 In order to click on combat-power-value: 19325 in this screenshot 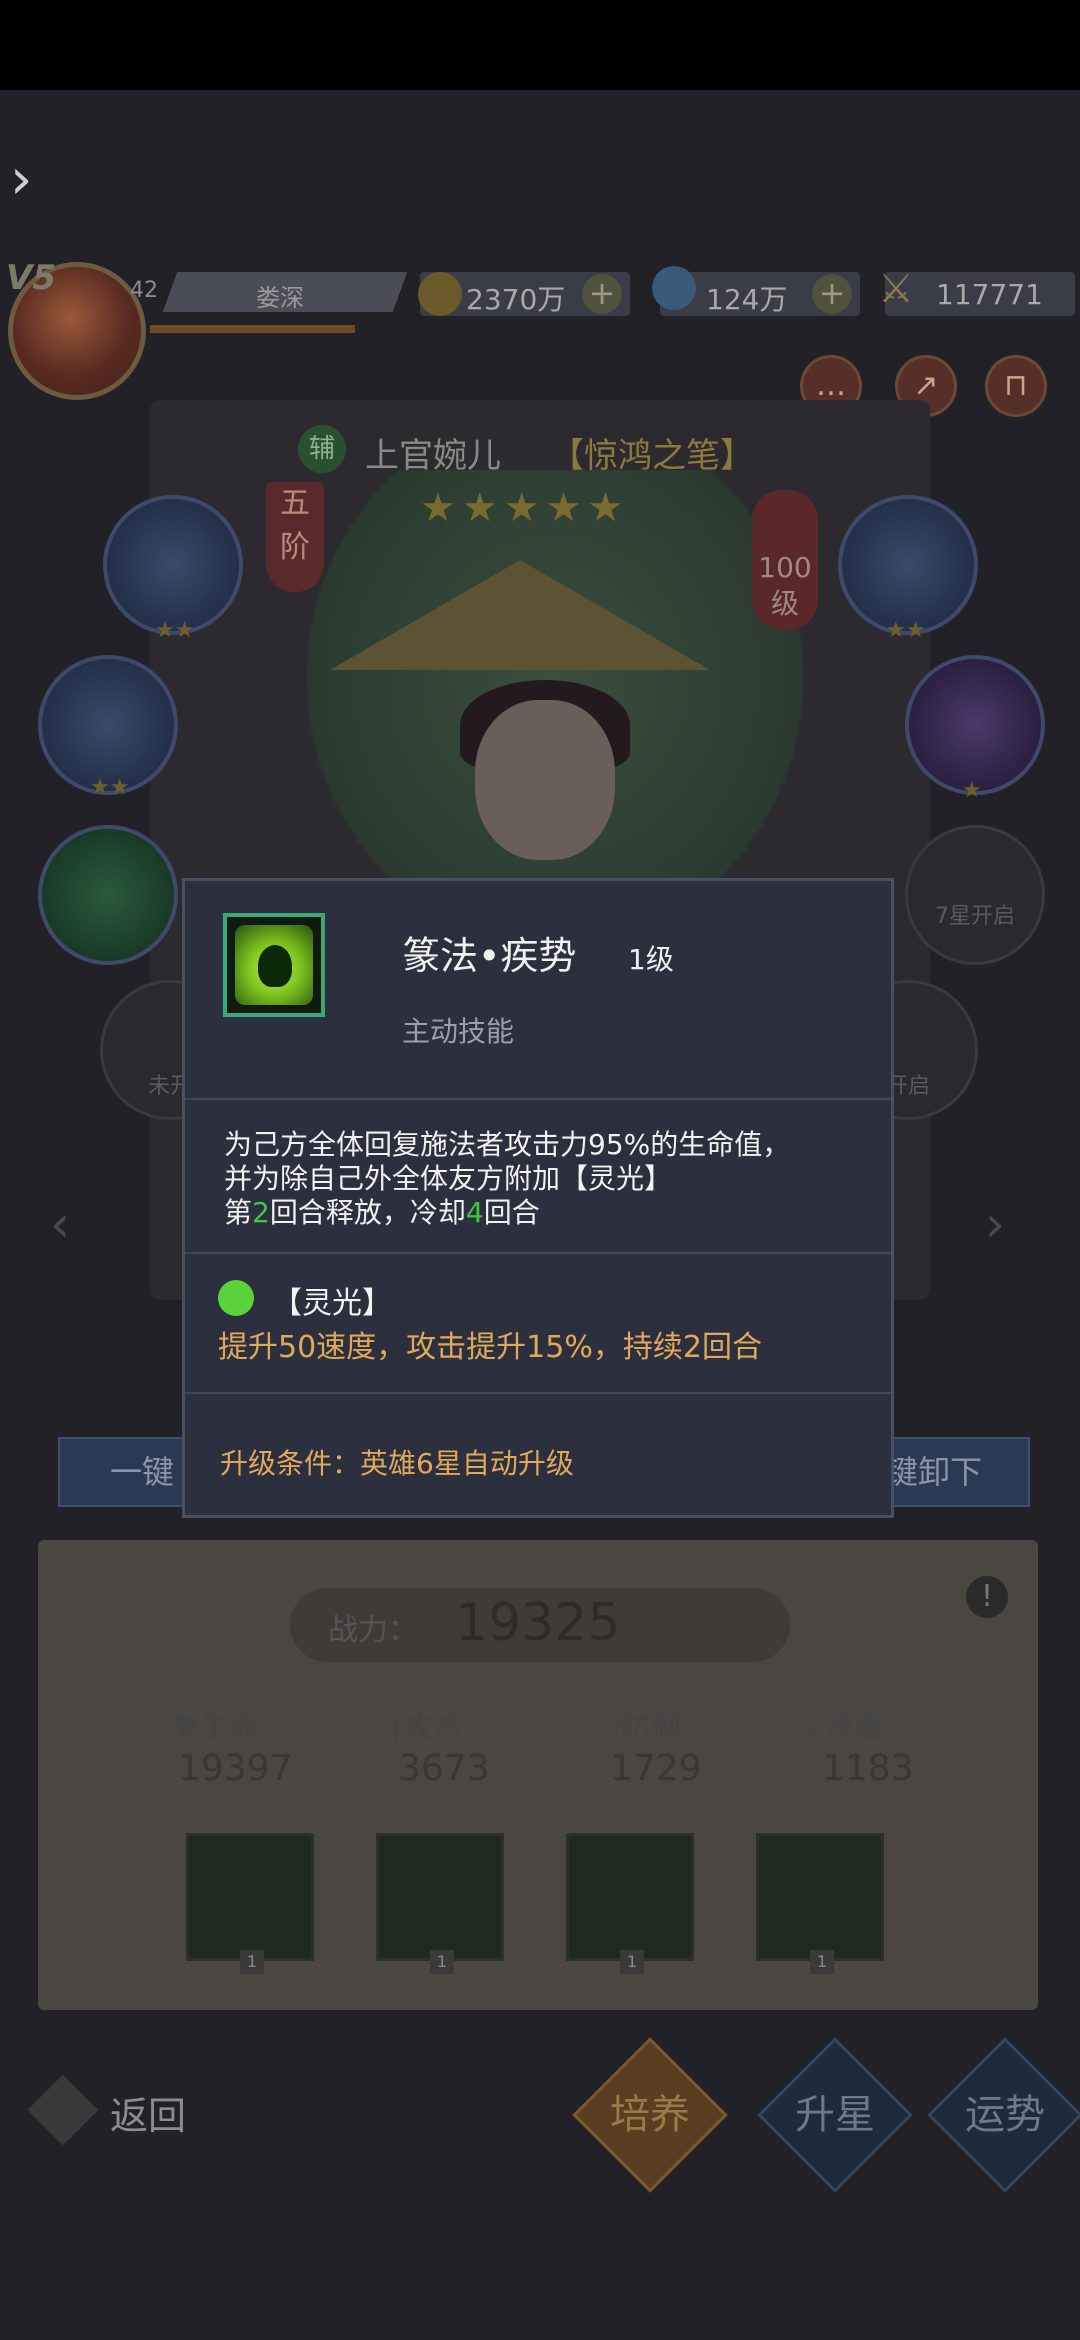, I will do `click(538, 1623)`.